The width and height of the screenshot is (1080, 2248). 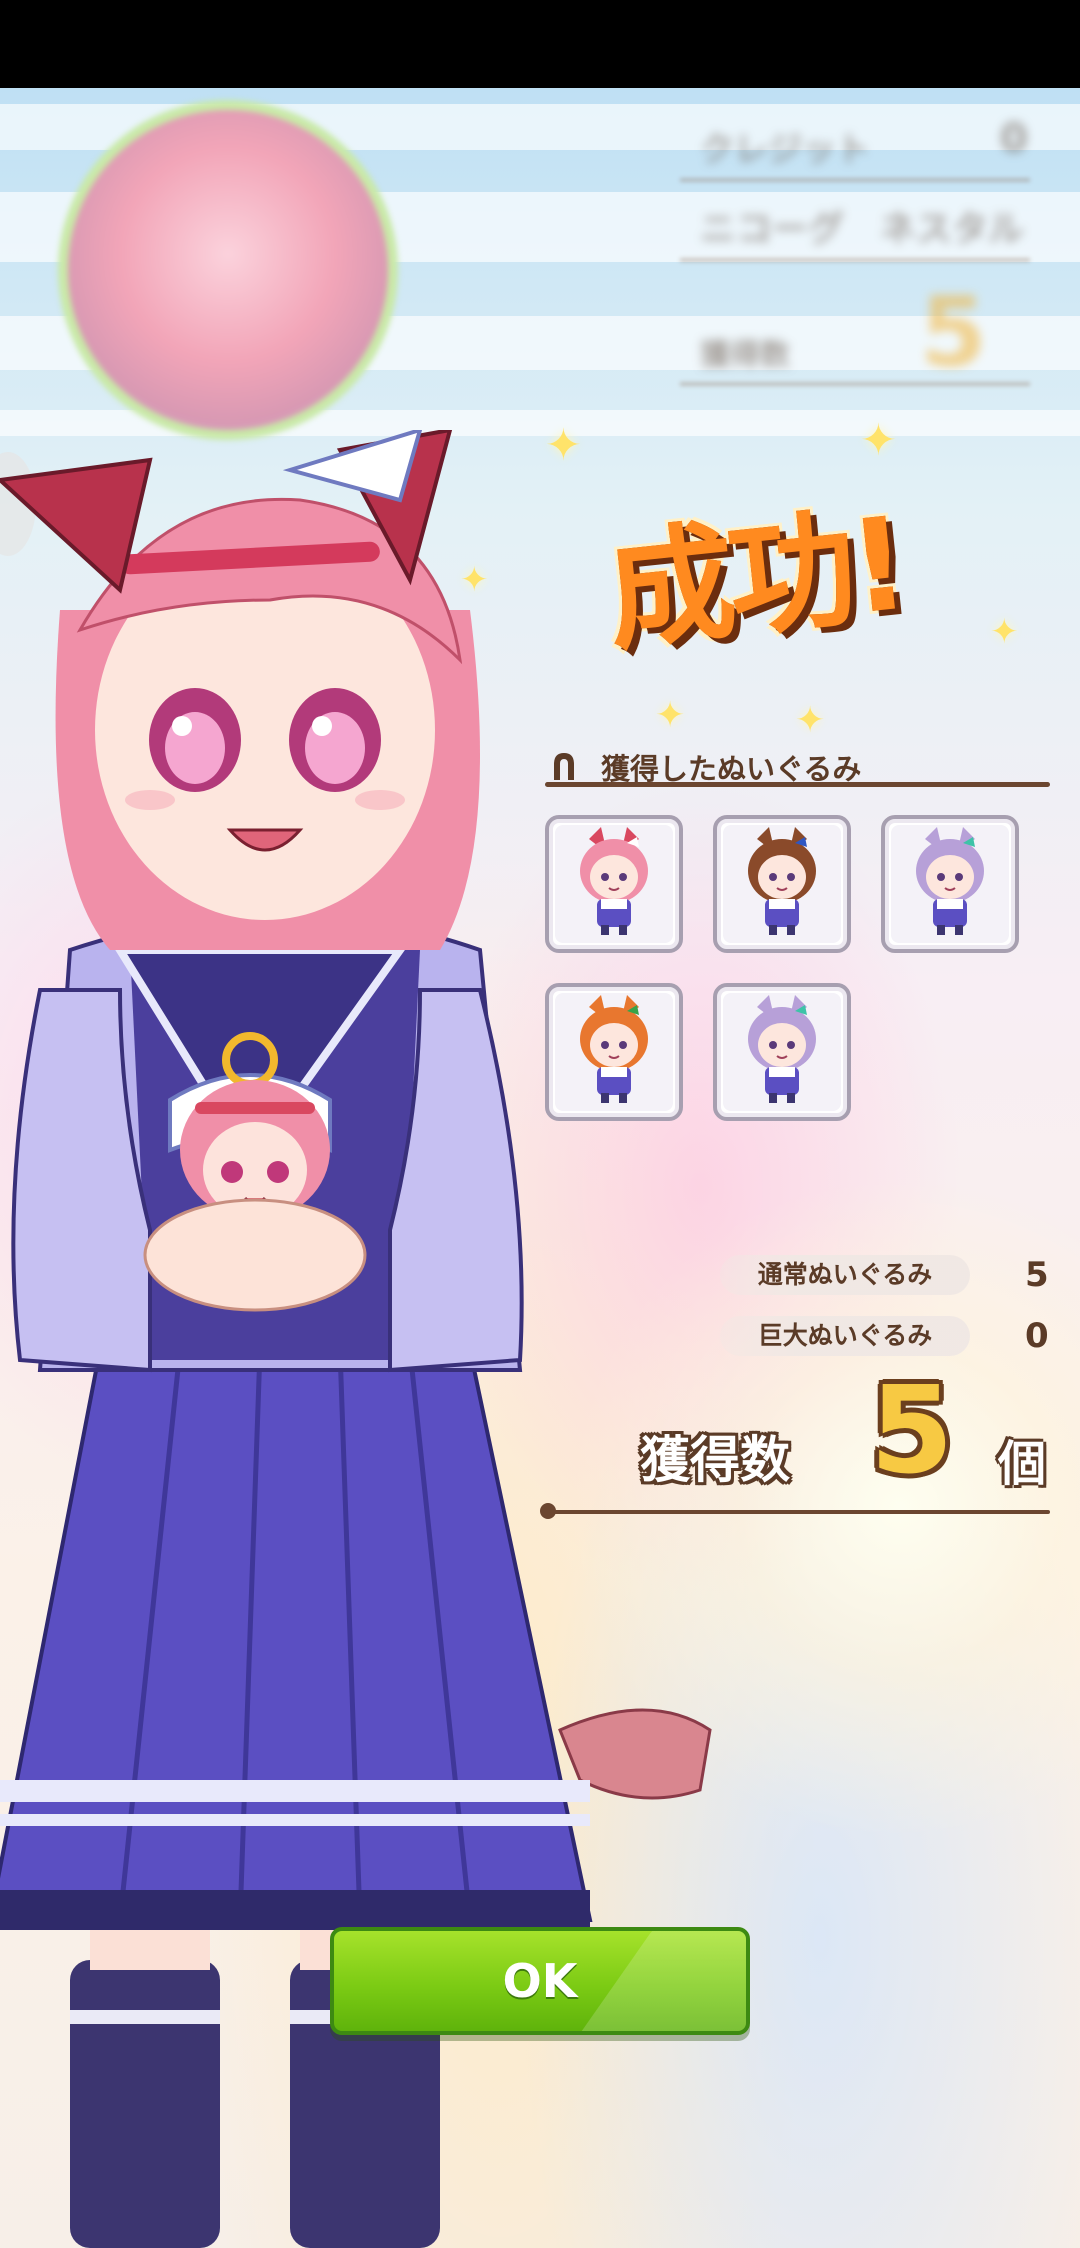 I want to click on total-divider-dot, so click(x=548, y=1511).